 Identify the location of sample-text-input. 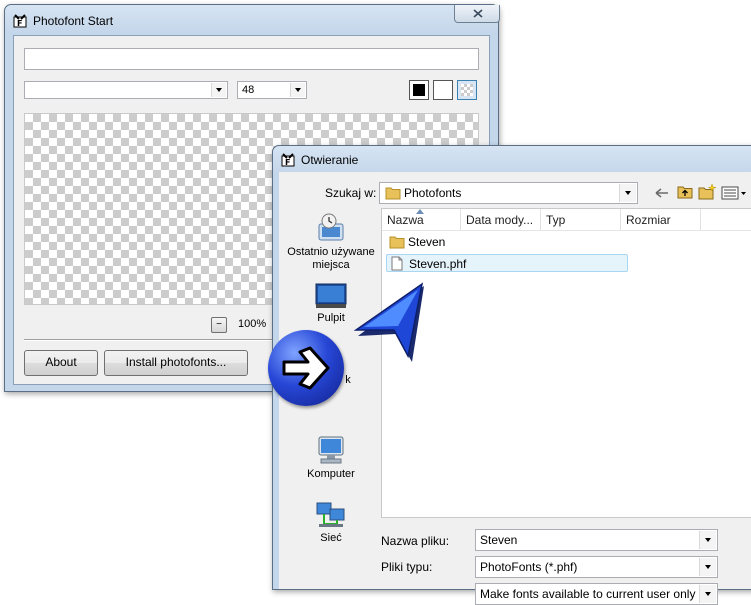
(251, 59).